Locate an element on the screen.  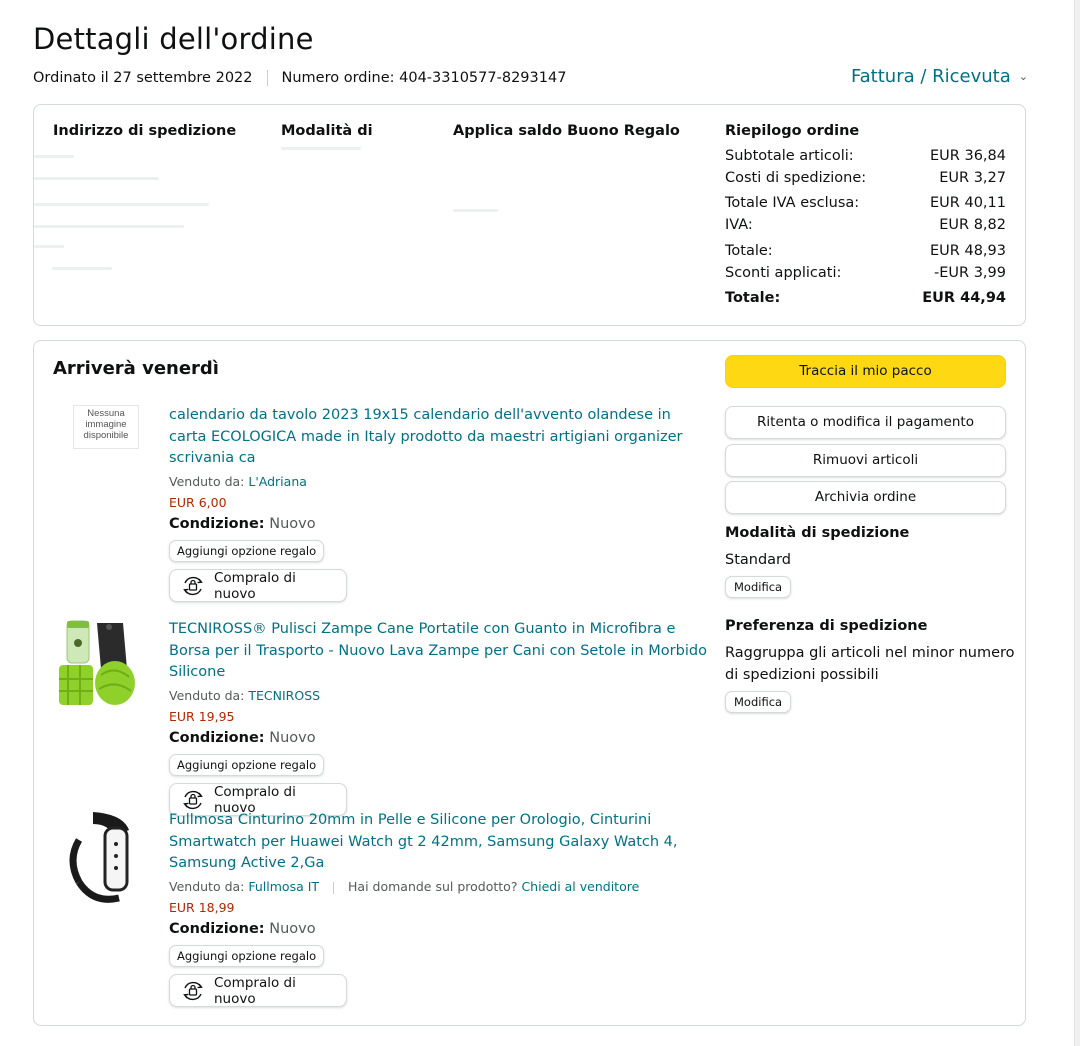
archive-order-button: Archivia ordine is located at coordinates (865, 497).